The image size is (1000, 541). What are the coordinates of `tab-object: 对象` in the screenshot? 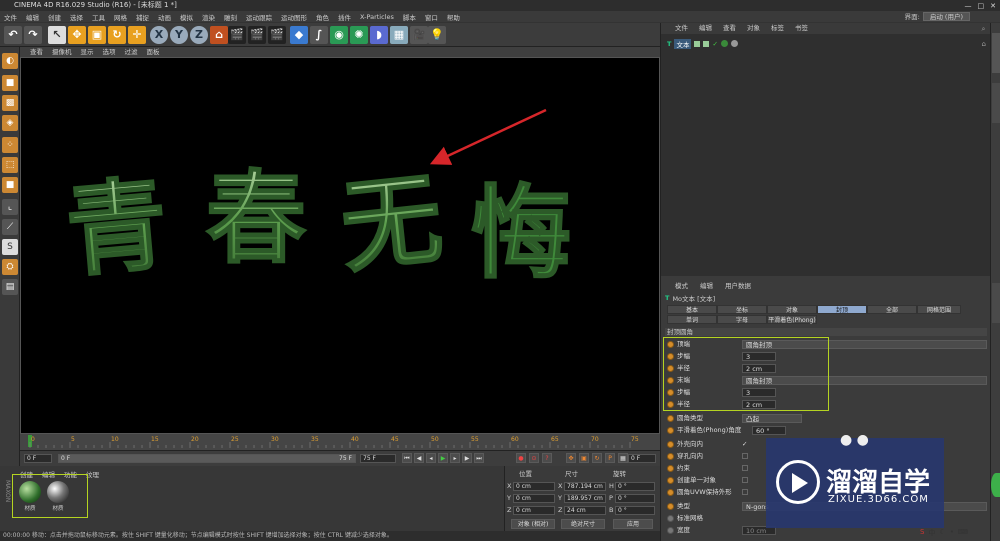 It's located at (792, 309).